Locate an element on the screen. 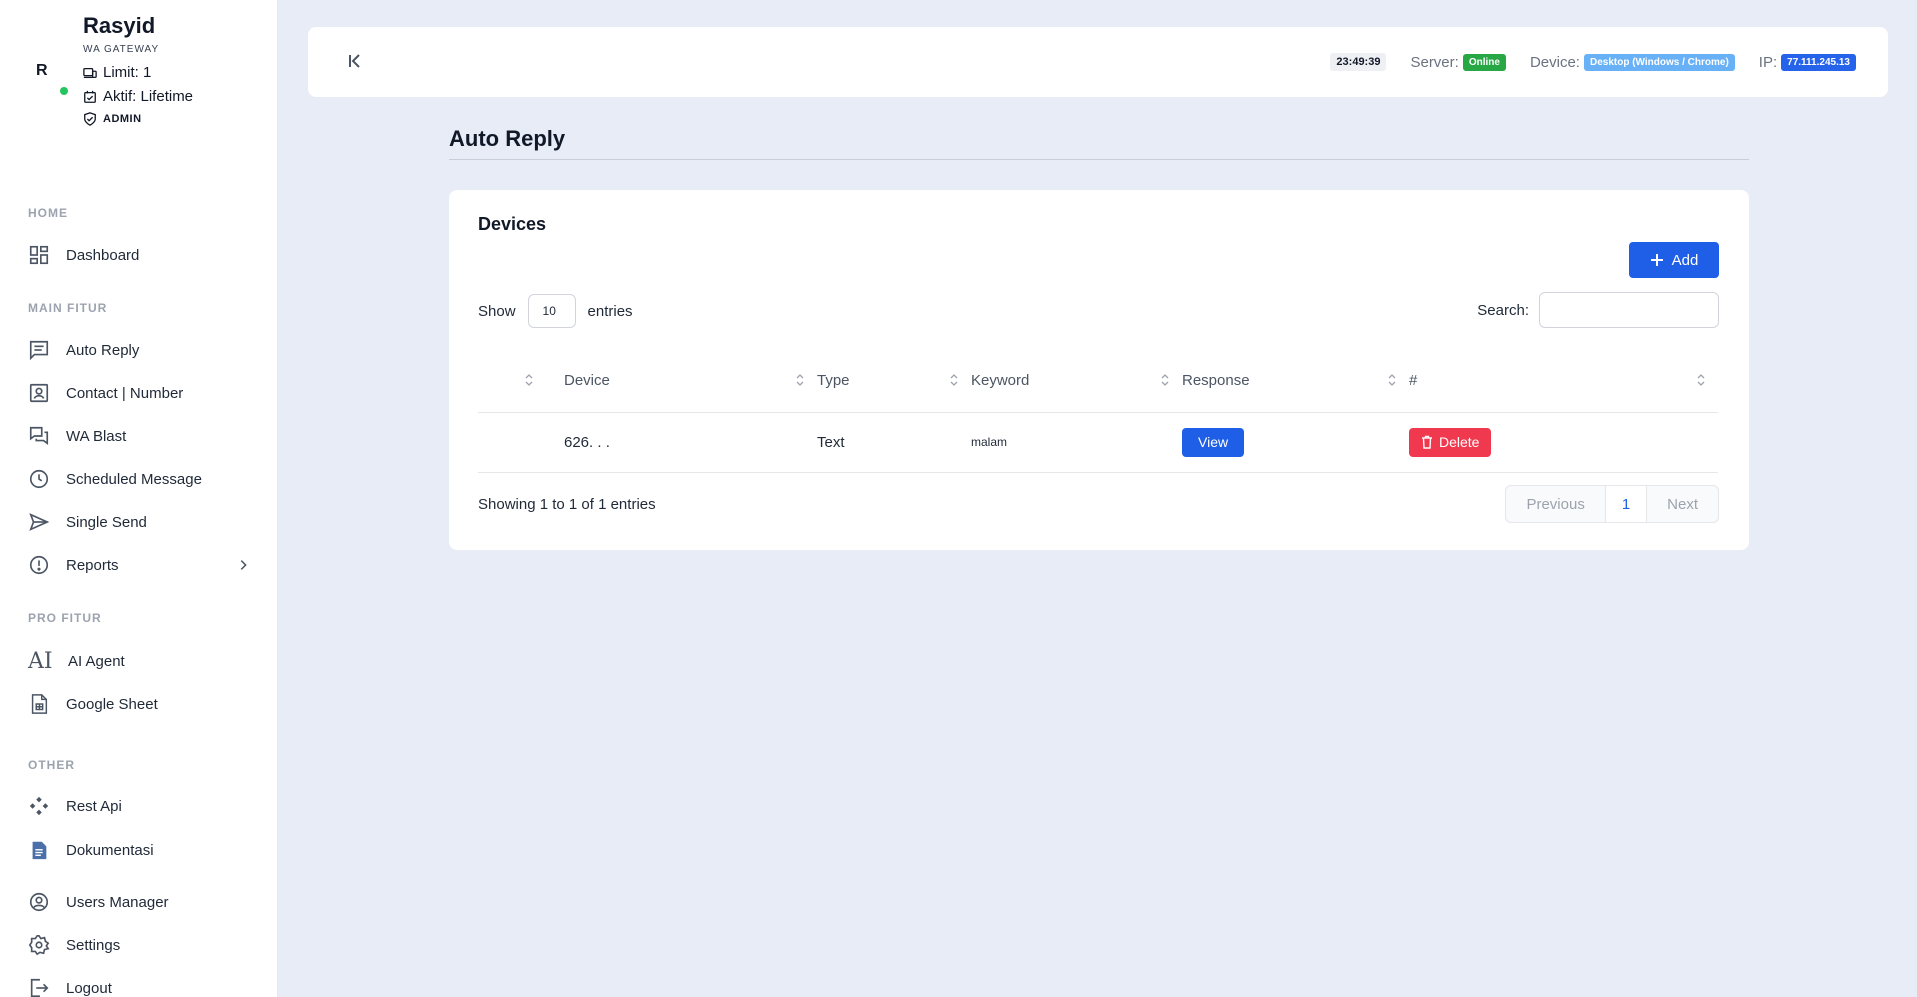  logout-icon is located at coordinates (39, 987).